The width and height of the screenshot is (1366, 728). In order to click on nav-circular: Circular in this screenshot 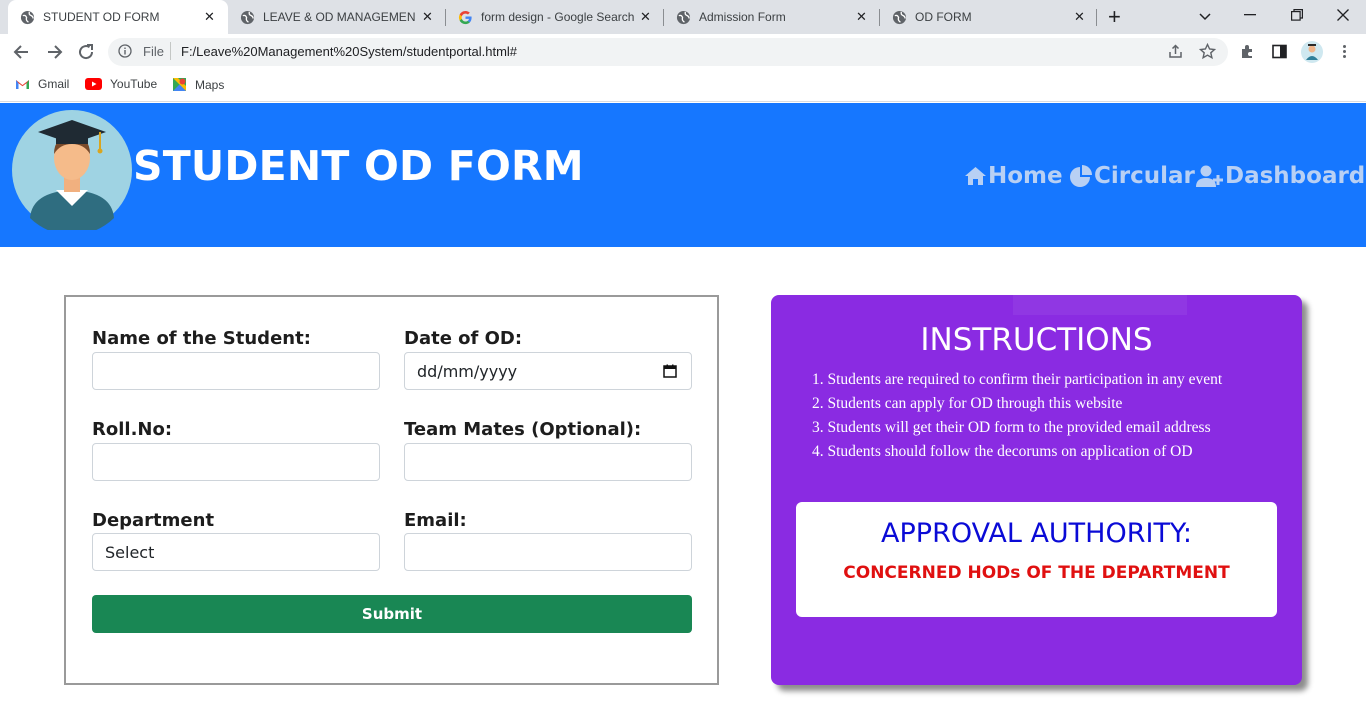, I will do `click(1132, 176)`.